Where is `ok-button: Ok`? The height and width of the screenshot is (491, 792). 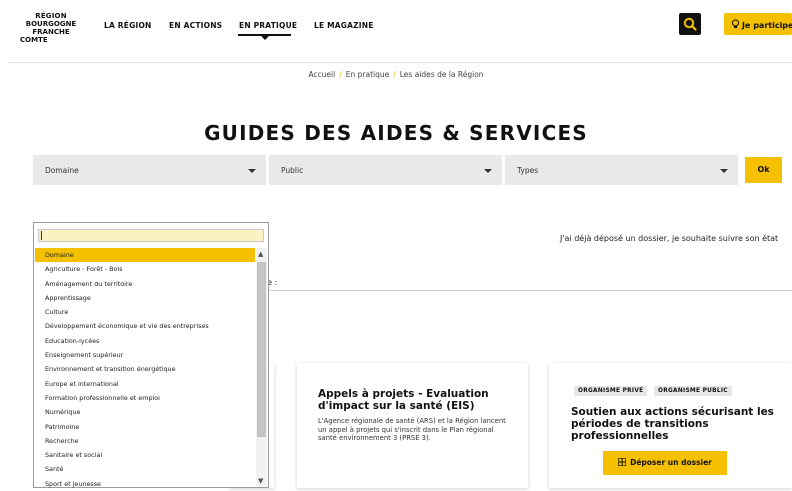 ok-button: Ok is located at coordinates (763, 170).